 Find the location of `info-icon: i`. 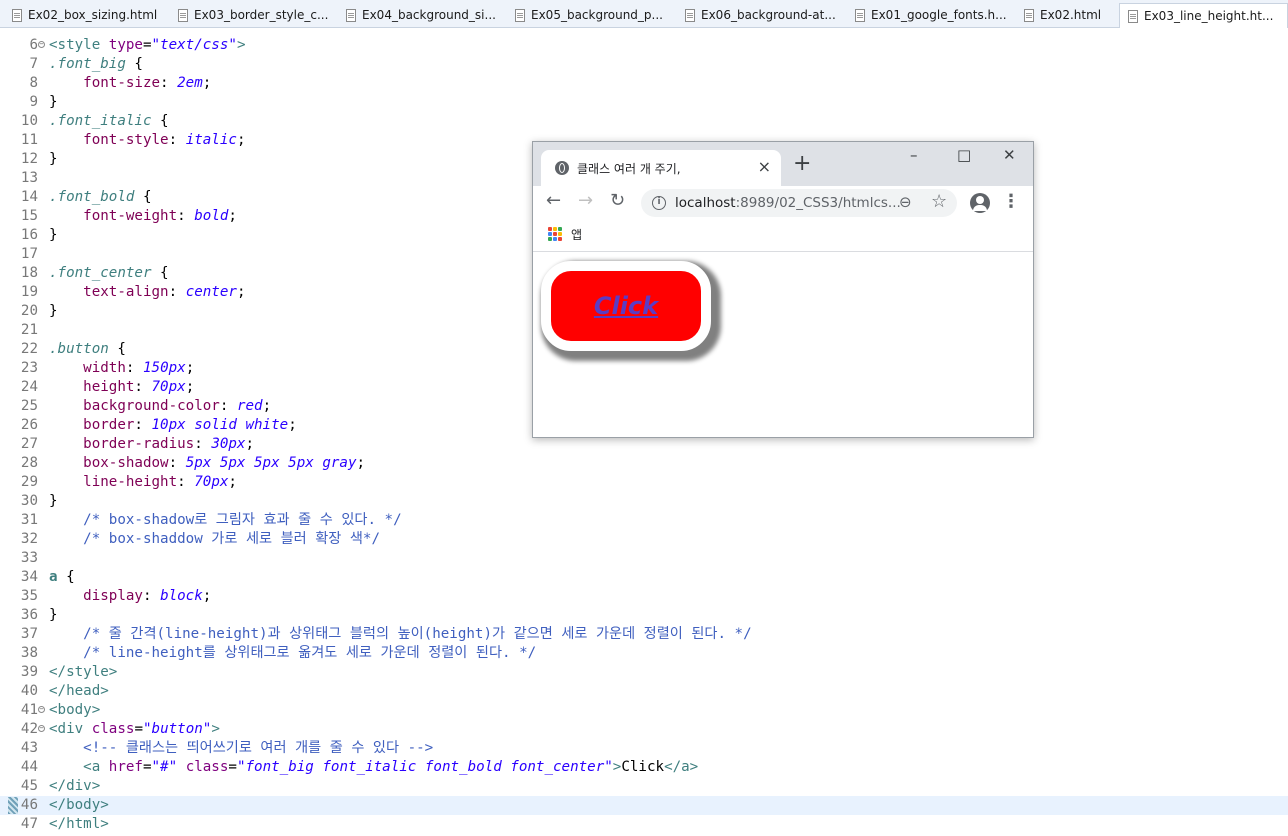

info-icon: i is located at coordinates (659, 203).